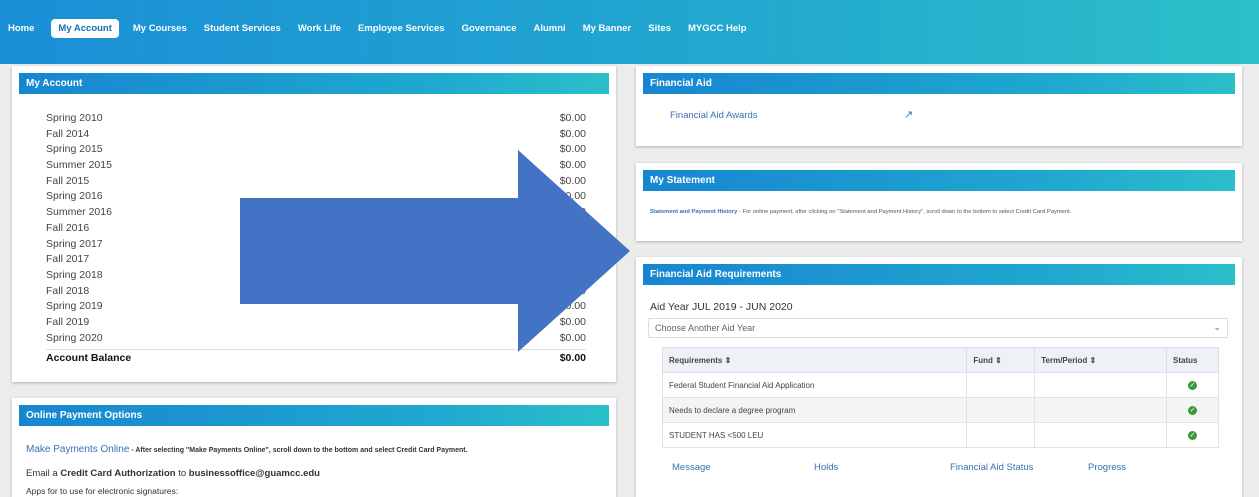  I want to click on account-balance-value: $0.00, so click(572, 358).